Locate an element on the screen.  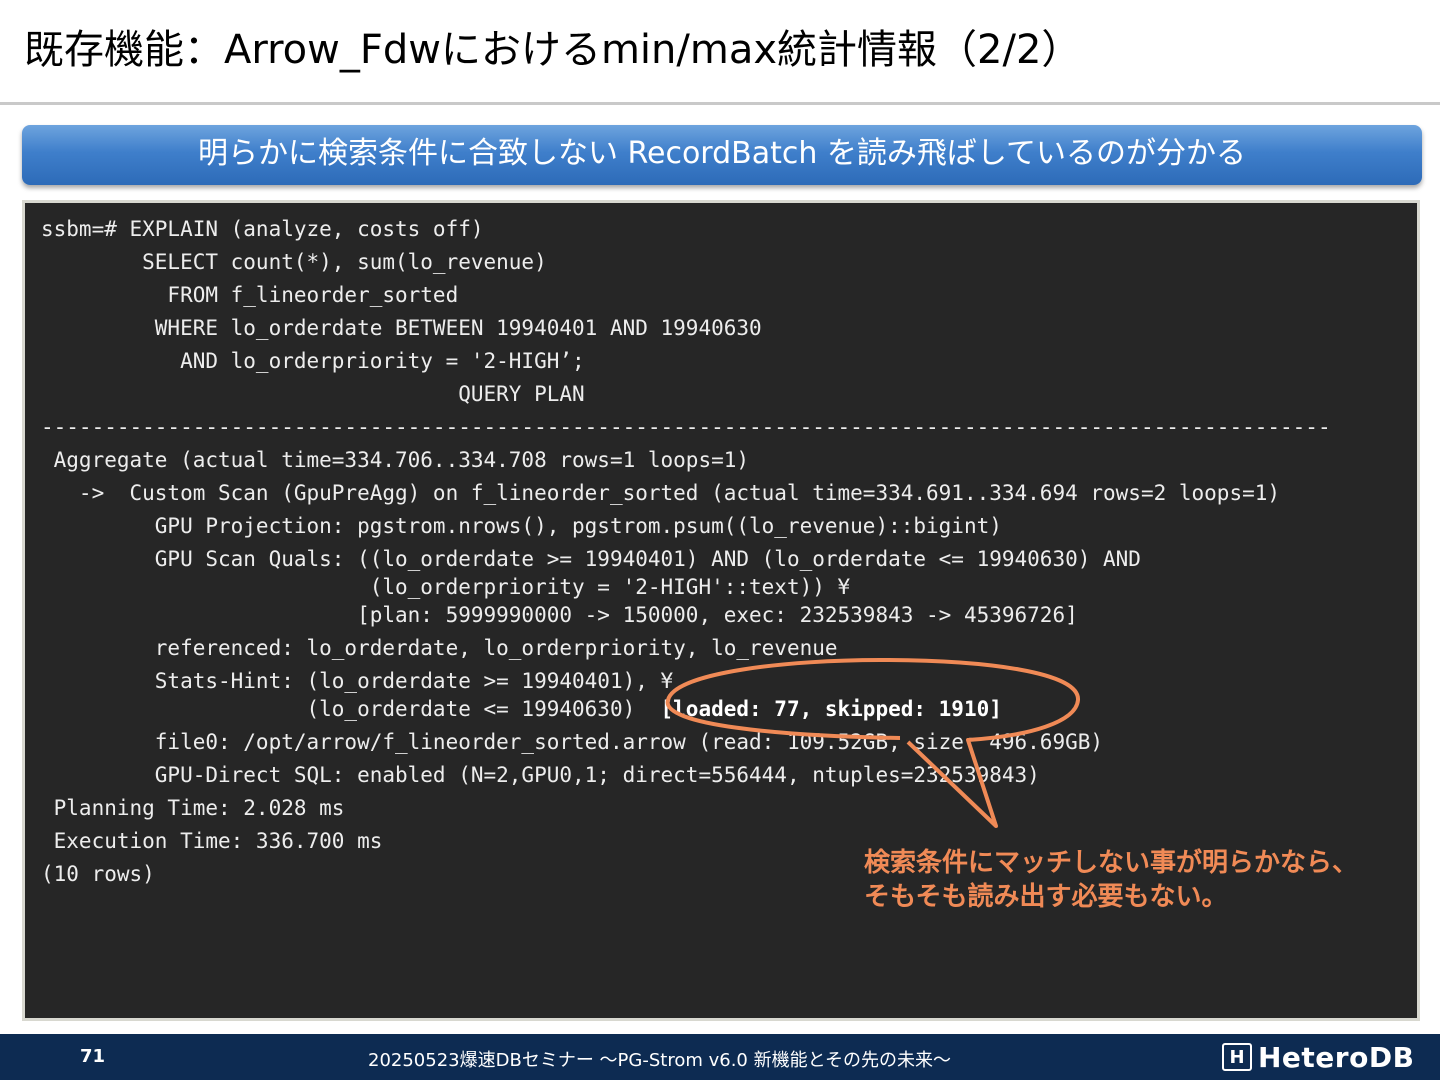
callout-line: そもそも読み出す必要もない。 is located at coordinates (1046, 897).